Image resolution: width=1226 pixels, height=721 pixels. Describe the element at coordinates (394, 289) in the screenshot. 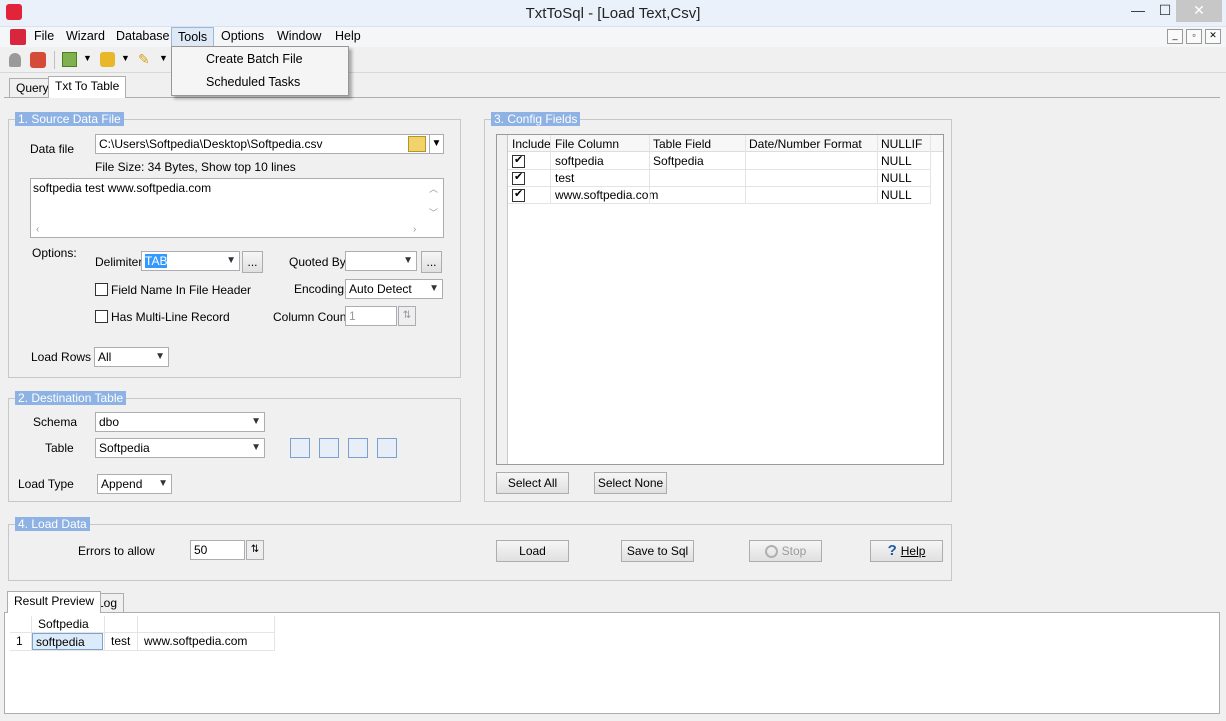

I see `encoding-select: Auto Detect ▼` at that location.